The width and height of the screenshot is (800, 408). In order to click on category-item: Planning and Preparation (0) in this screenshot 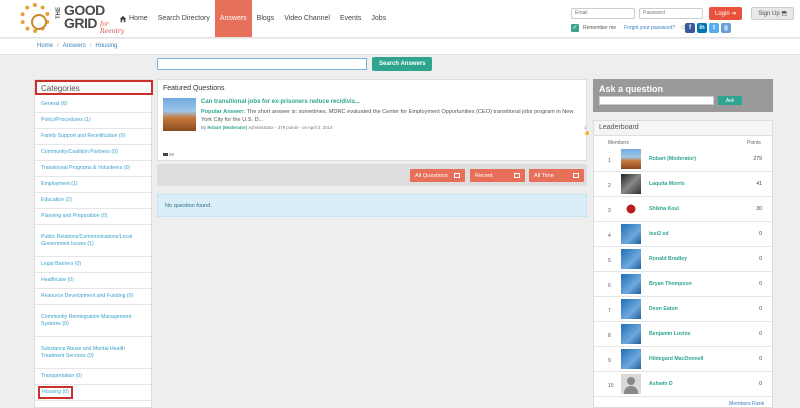, I will do `click(93, 217)`.